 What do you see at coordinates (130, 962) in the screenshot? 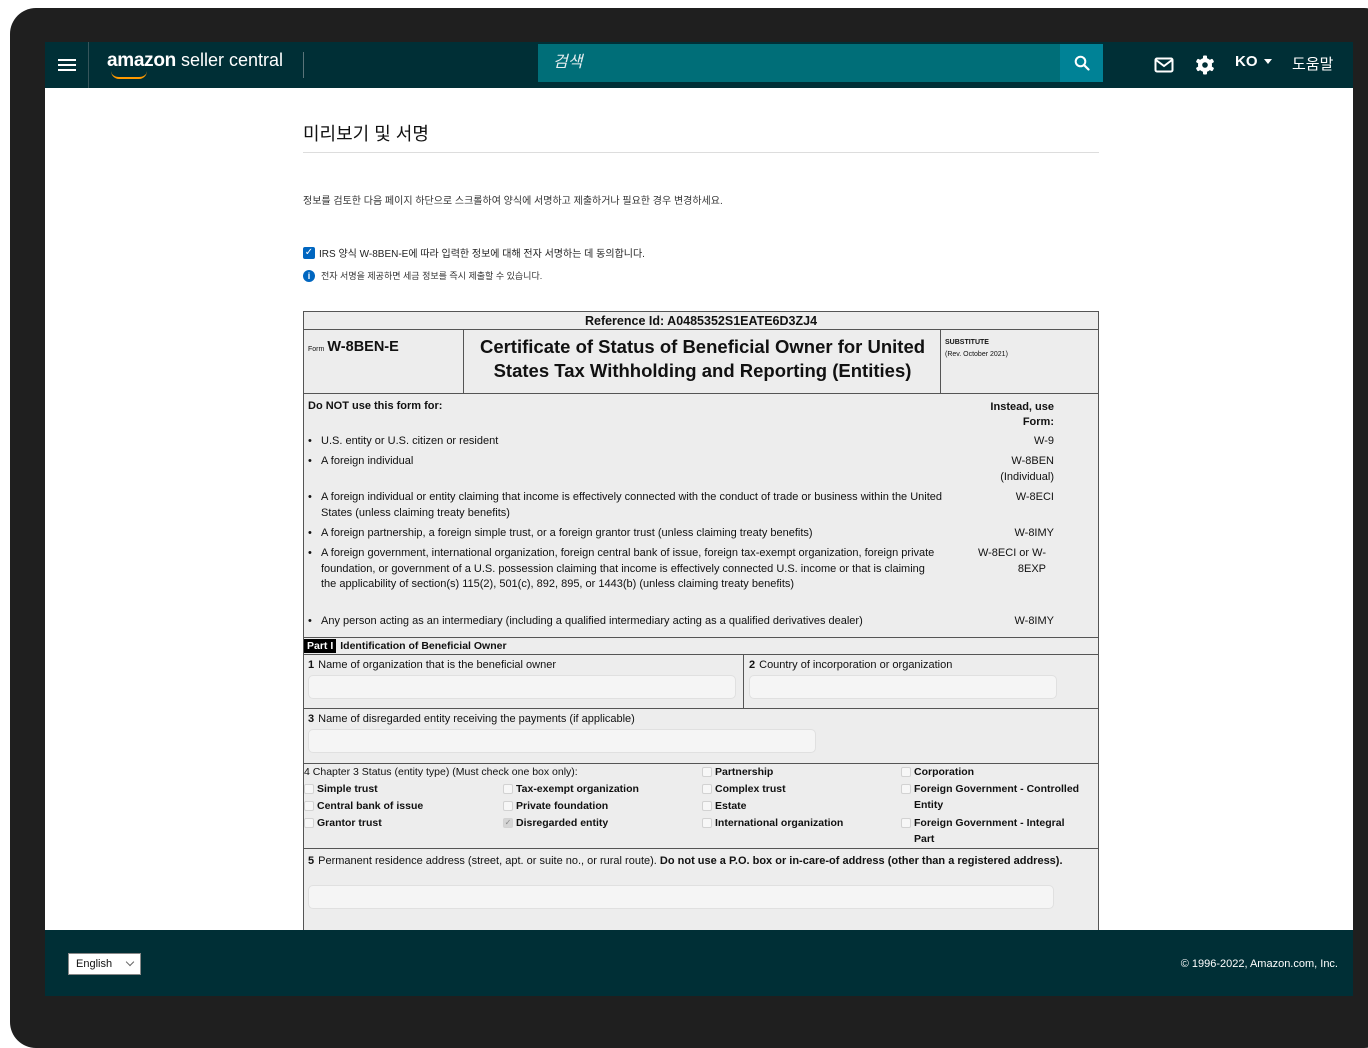
I see `chevron-down-icon` at bounding box center [130, 962].